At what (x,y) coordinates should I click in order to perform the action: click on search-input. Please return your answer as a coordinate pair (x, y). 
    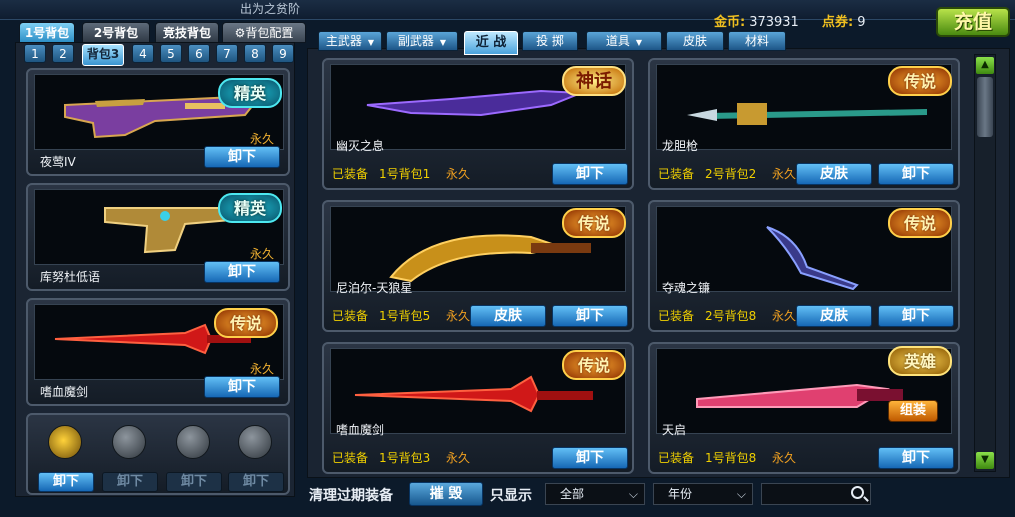
    Looking at the image, I should click on (816, 494).